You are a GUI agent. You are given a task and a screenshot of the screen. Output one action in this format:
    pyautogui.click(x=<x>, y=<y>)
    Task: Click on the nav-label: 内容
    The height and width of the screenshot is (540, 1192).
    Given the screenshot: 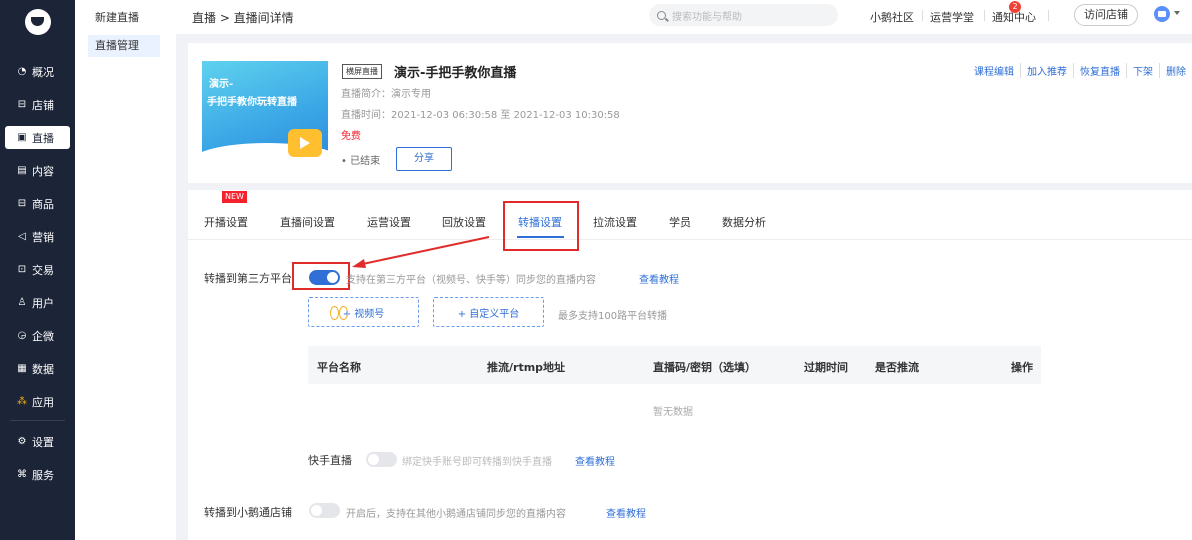 What is the action you would take?
    pyautogui.click(x=43, y=171)
    